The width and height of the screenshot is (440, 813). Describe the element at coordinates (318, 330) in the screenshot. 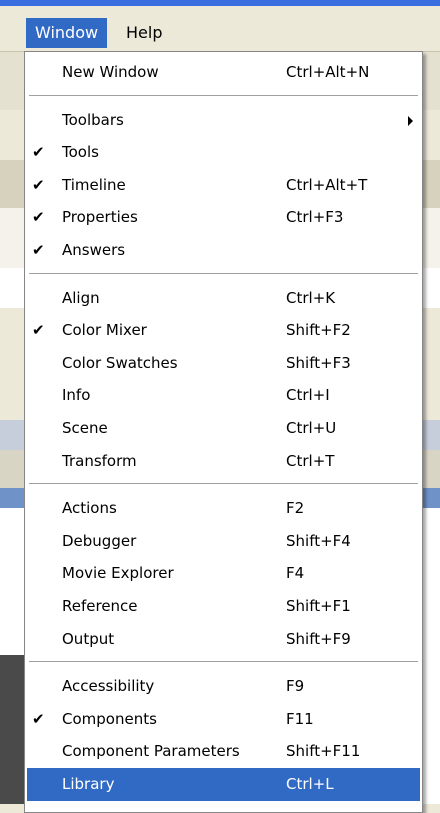

I see `menu-item-shortcut: Shift+F2` at that location.